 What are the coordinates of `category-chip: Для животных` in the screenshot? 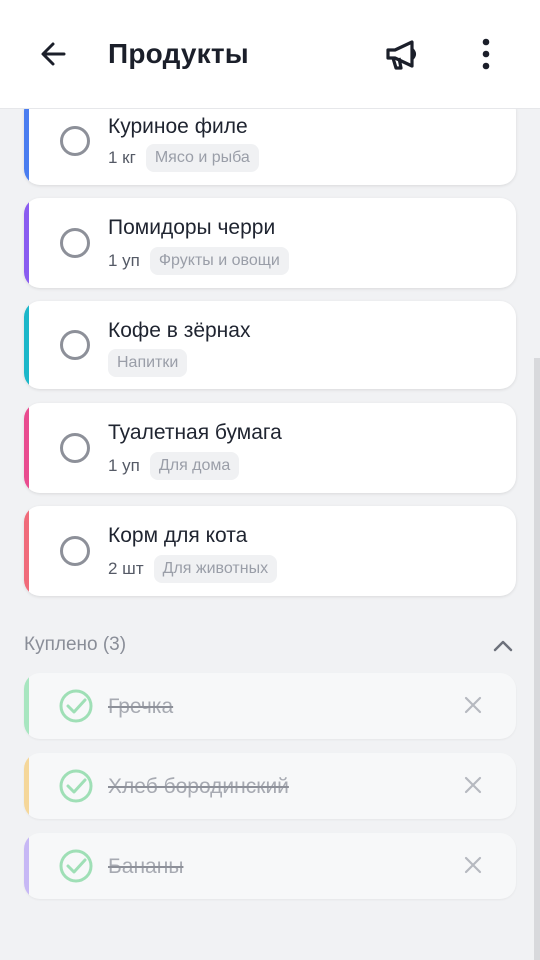 It's located at (215, 569).